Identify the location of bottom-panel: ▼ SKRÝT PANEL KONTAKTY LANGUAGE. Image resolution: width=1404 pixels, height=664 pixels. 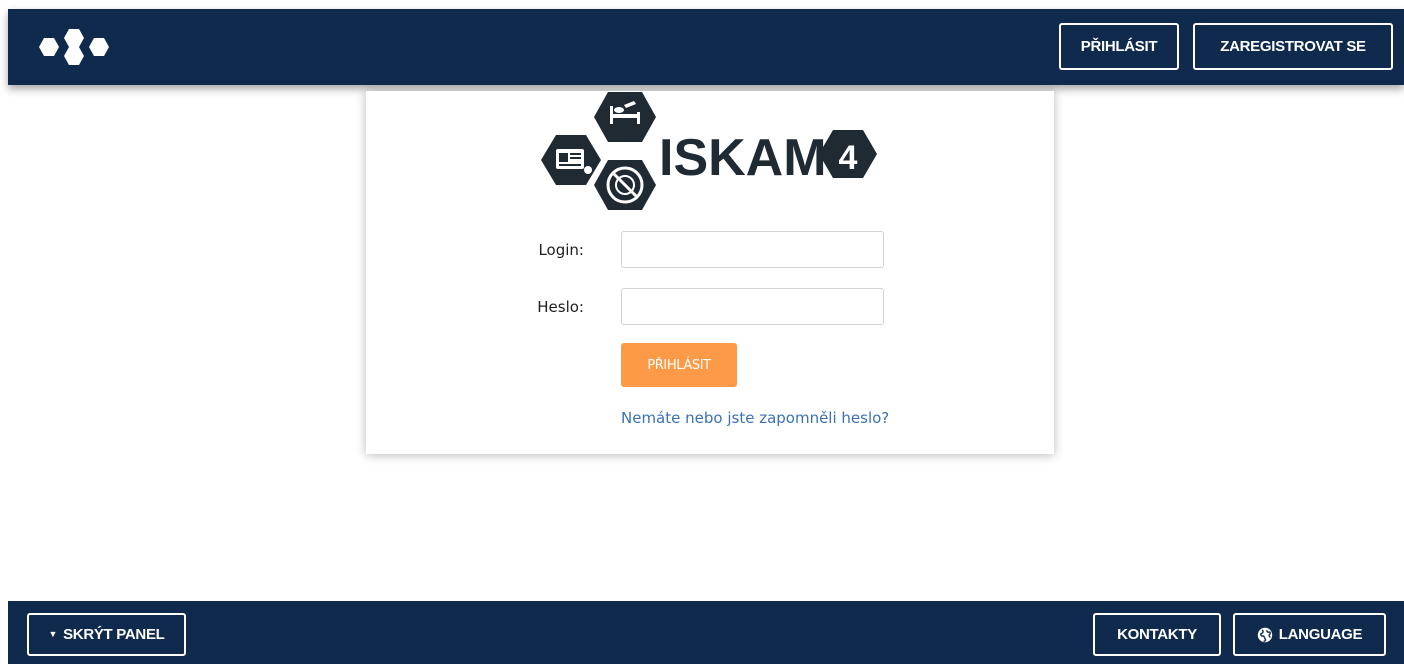
(706, 632).